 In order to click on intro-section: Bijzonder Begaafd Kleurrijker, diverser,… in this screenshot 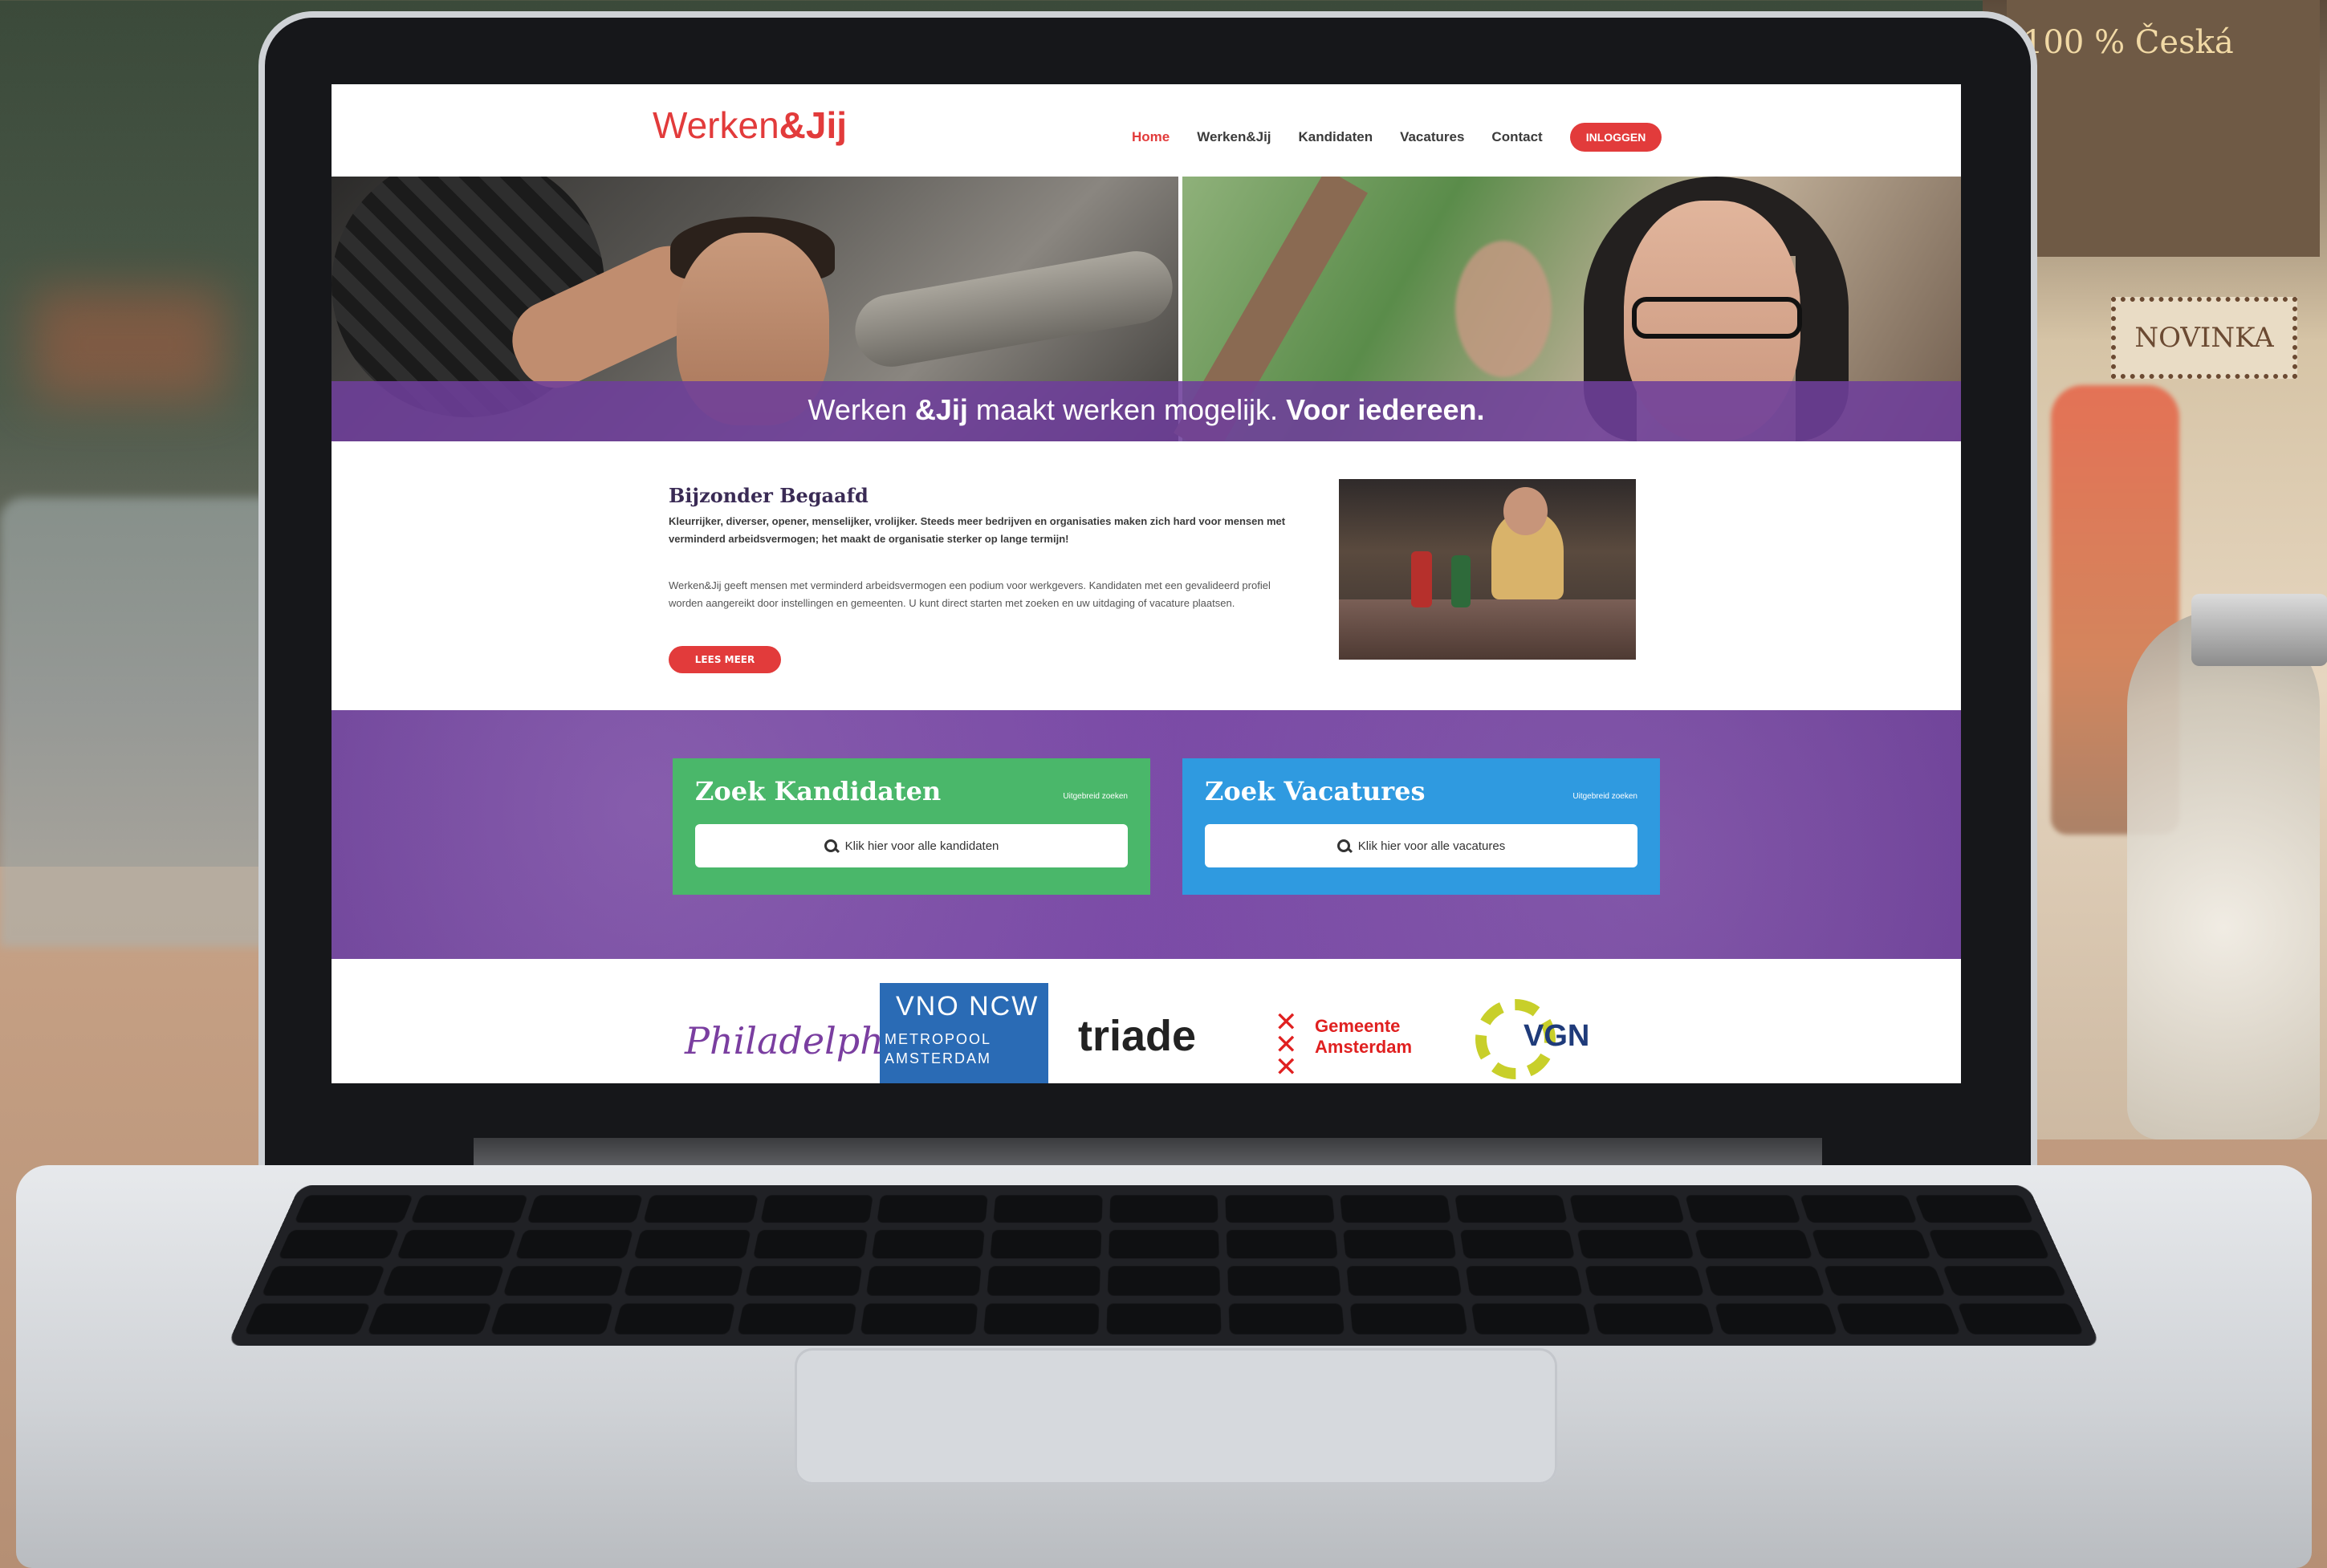, I will do `click(1146, 575)`.